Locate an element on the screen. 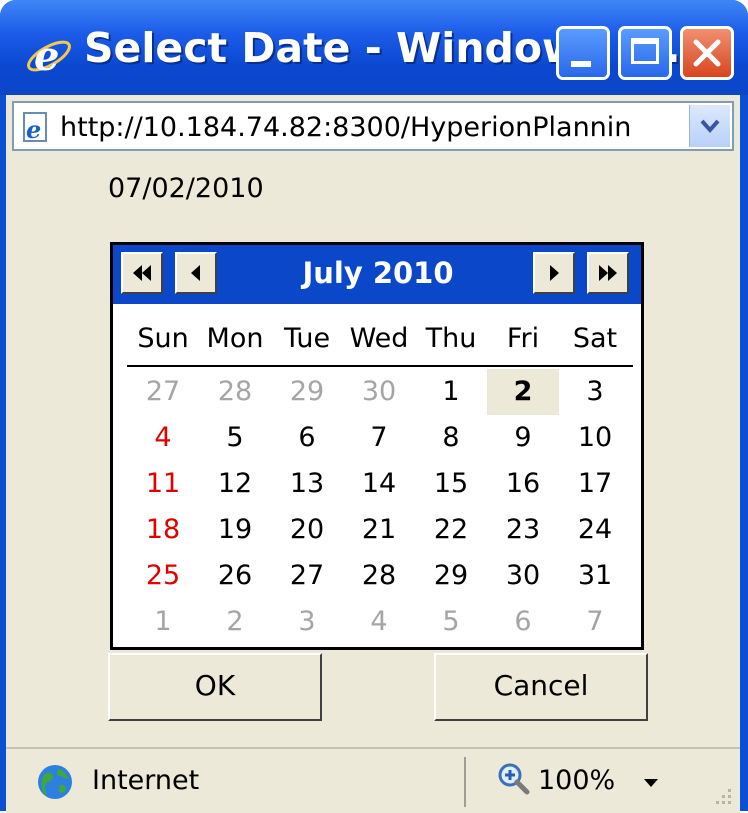  right-arrow-icon is located at coordinates (554, 273).